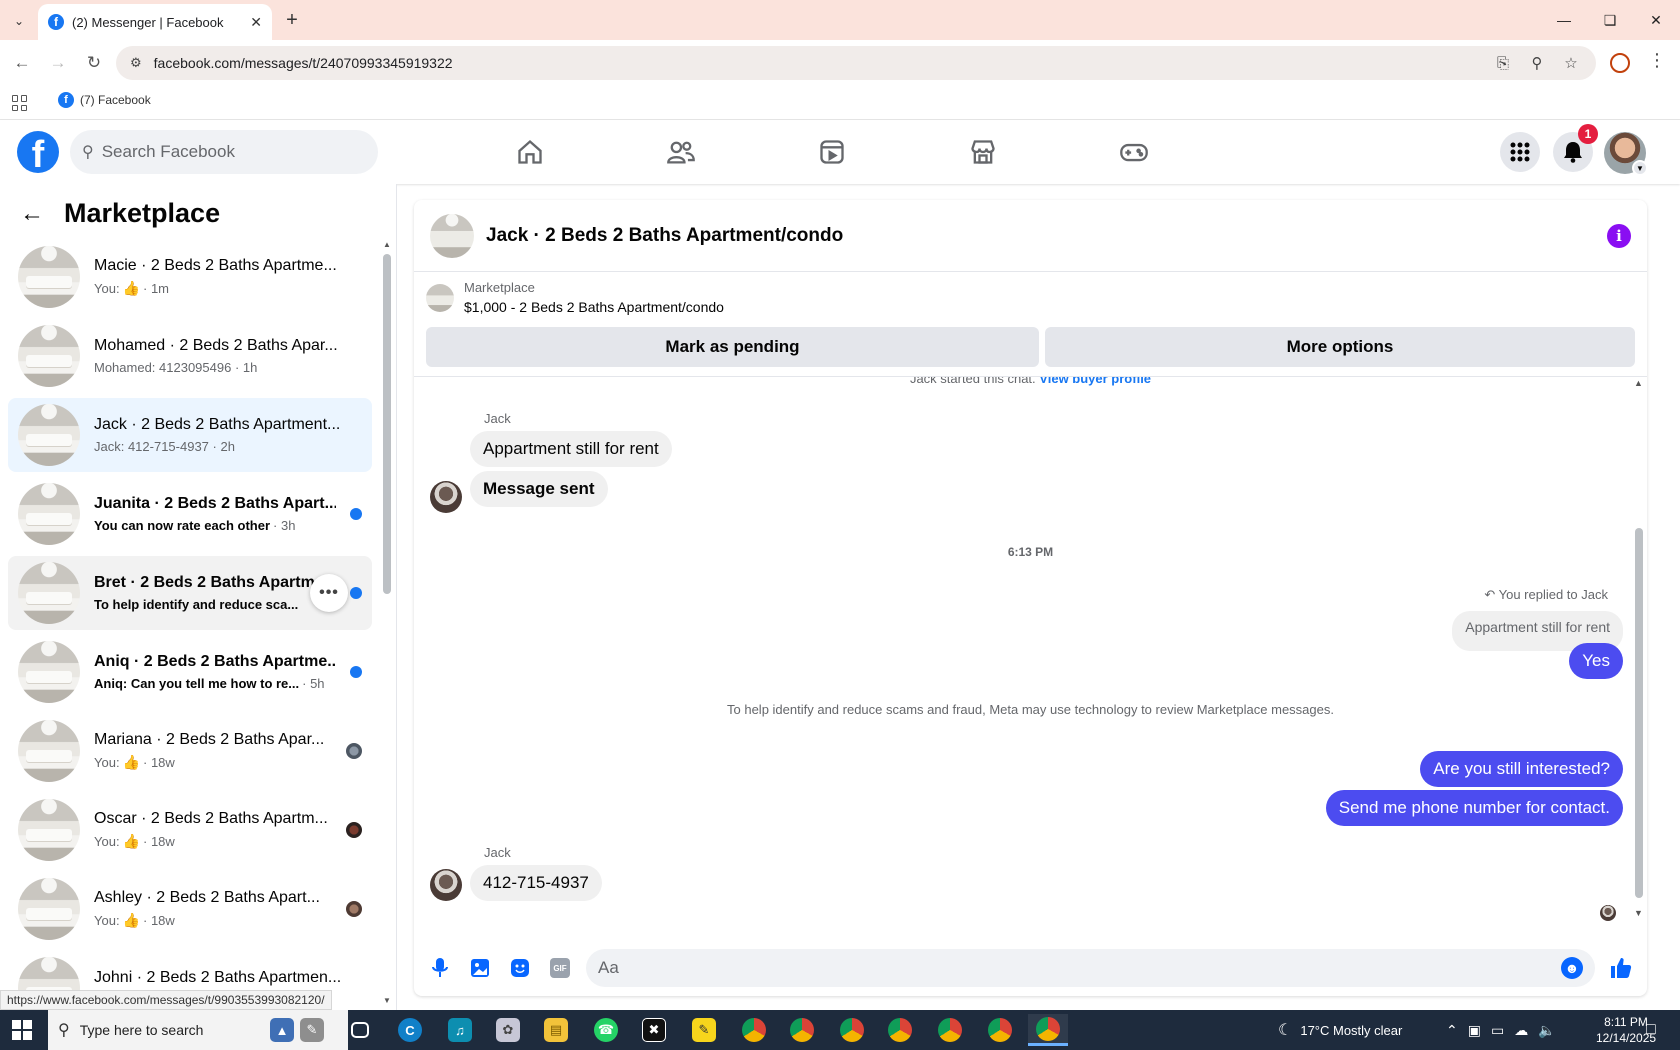 The image size is (1680, 1050). What do you see at coordinates (1610, 20) in the screenshot?
I see `restore-icon: ❏` at bounding box center [1610, 20].